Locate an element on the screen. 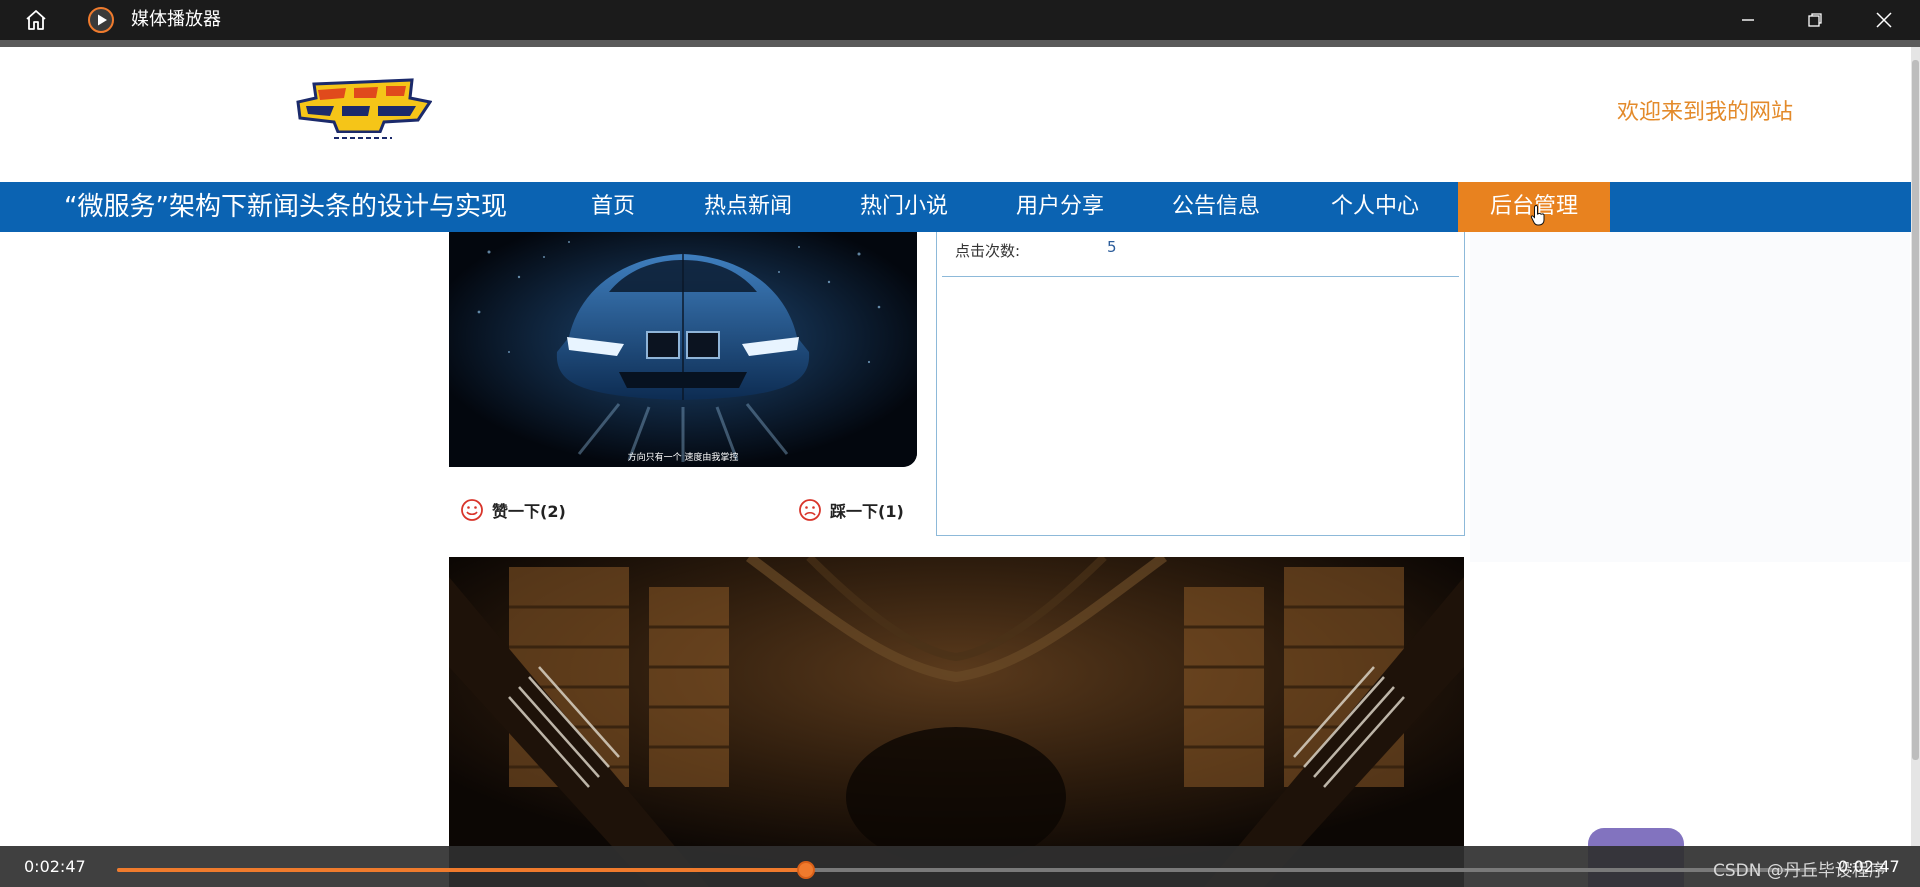  minimize-button is located at coordinates (1748, 20).